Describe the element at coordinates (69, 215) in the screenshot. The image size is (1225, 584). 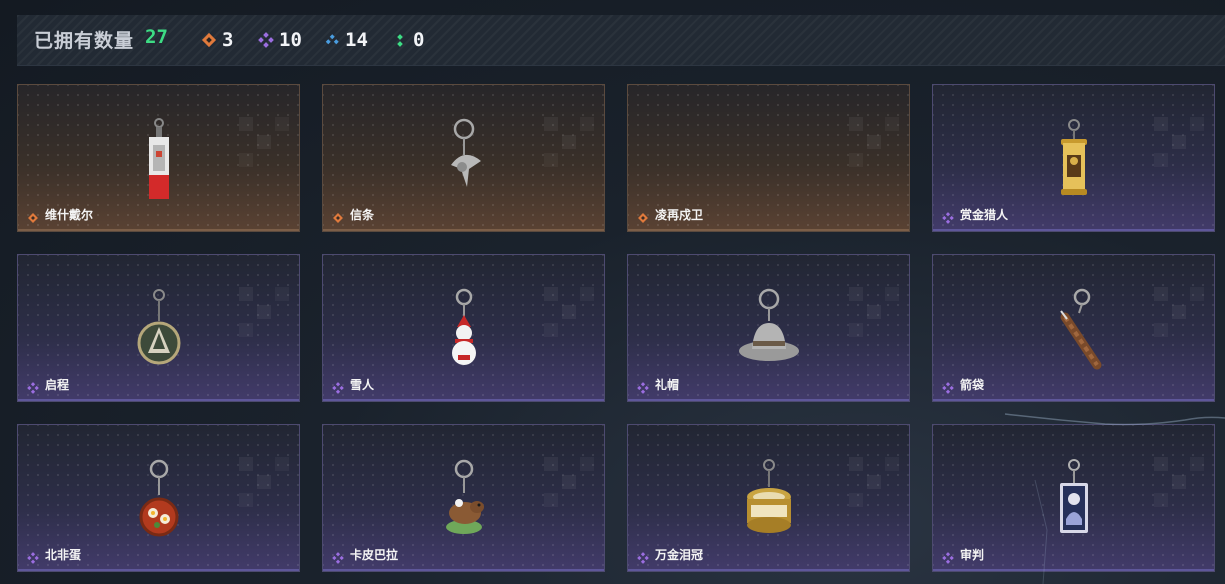
I see `charm-name: 维什戴尔` at that location.